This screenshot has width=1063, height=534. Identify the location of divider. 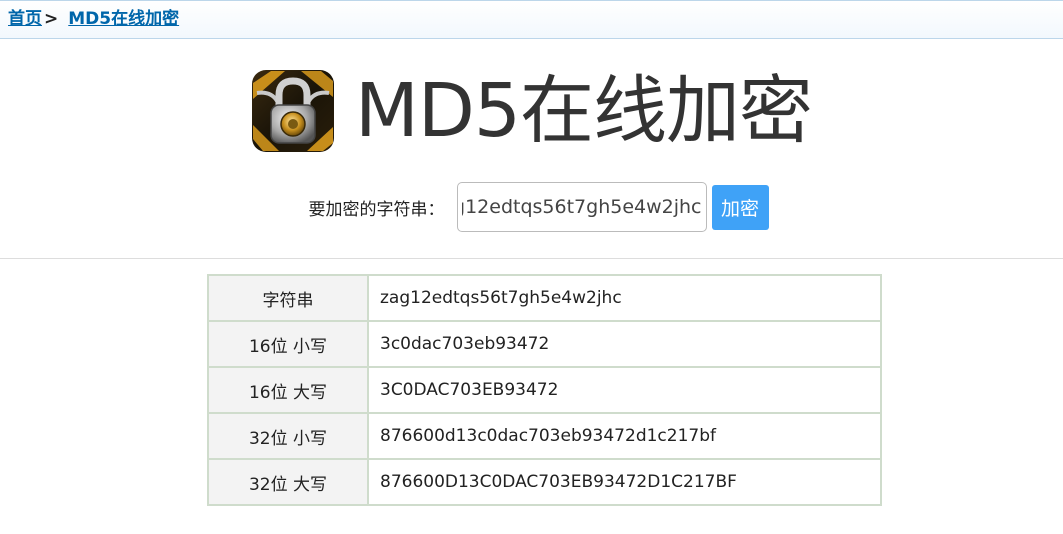
(531, 258).